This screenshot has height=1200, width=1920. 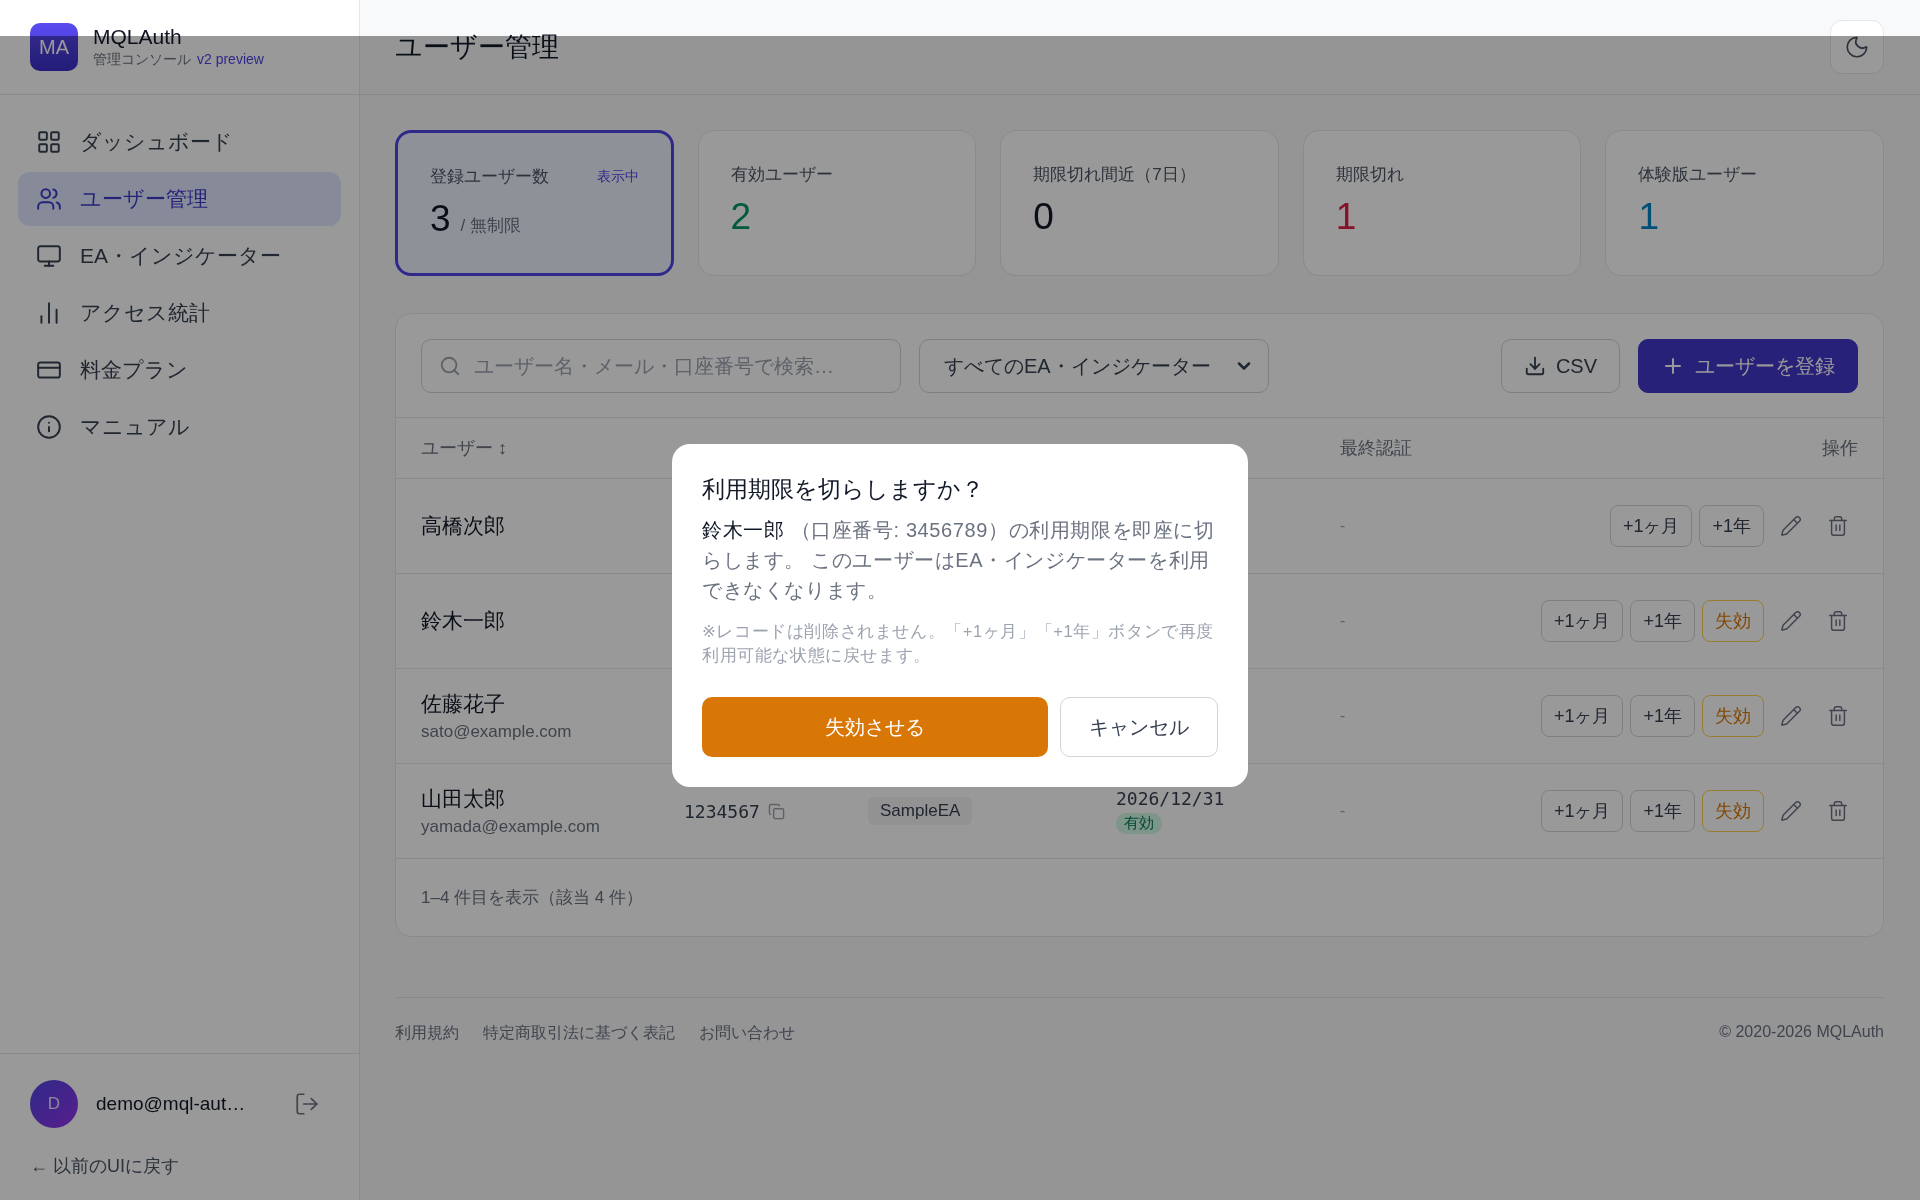 I want to click on app-subtitle: 管理コンソール, so click(x=142, y=60).